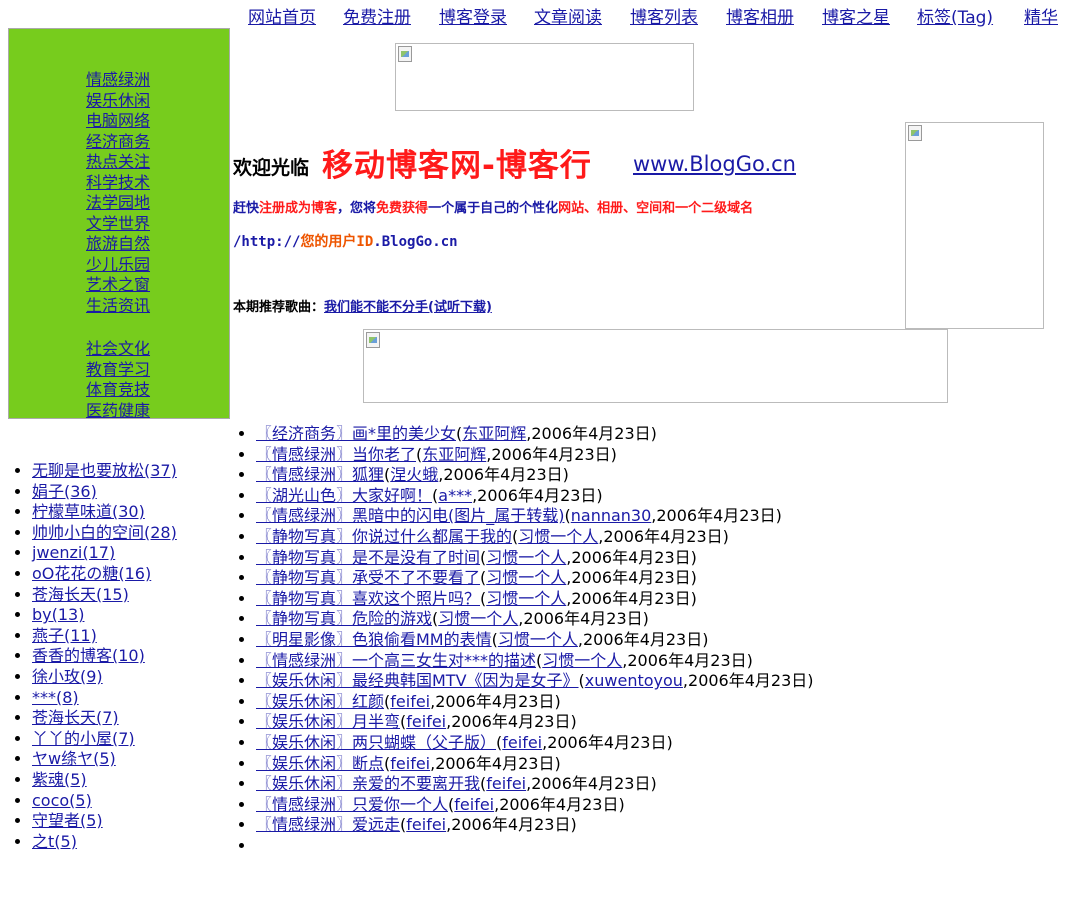 This screenshot has width=1080, height=900. I want to click on sidebar-category-link: 教育学习, so click(118, 369).